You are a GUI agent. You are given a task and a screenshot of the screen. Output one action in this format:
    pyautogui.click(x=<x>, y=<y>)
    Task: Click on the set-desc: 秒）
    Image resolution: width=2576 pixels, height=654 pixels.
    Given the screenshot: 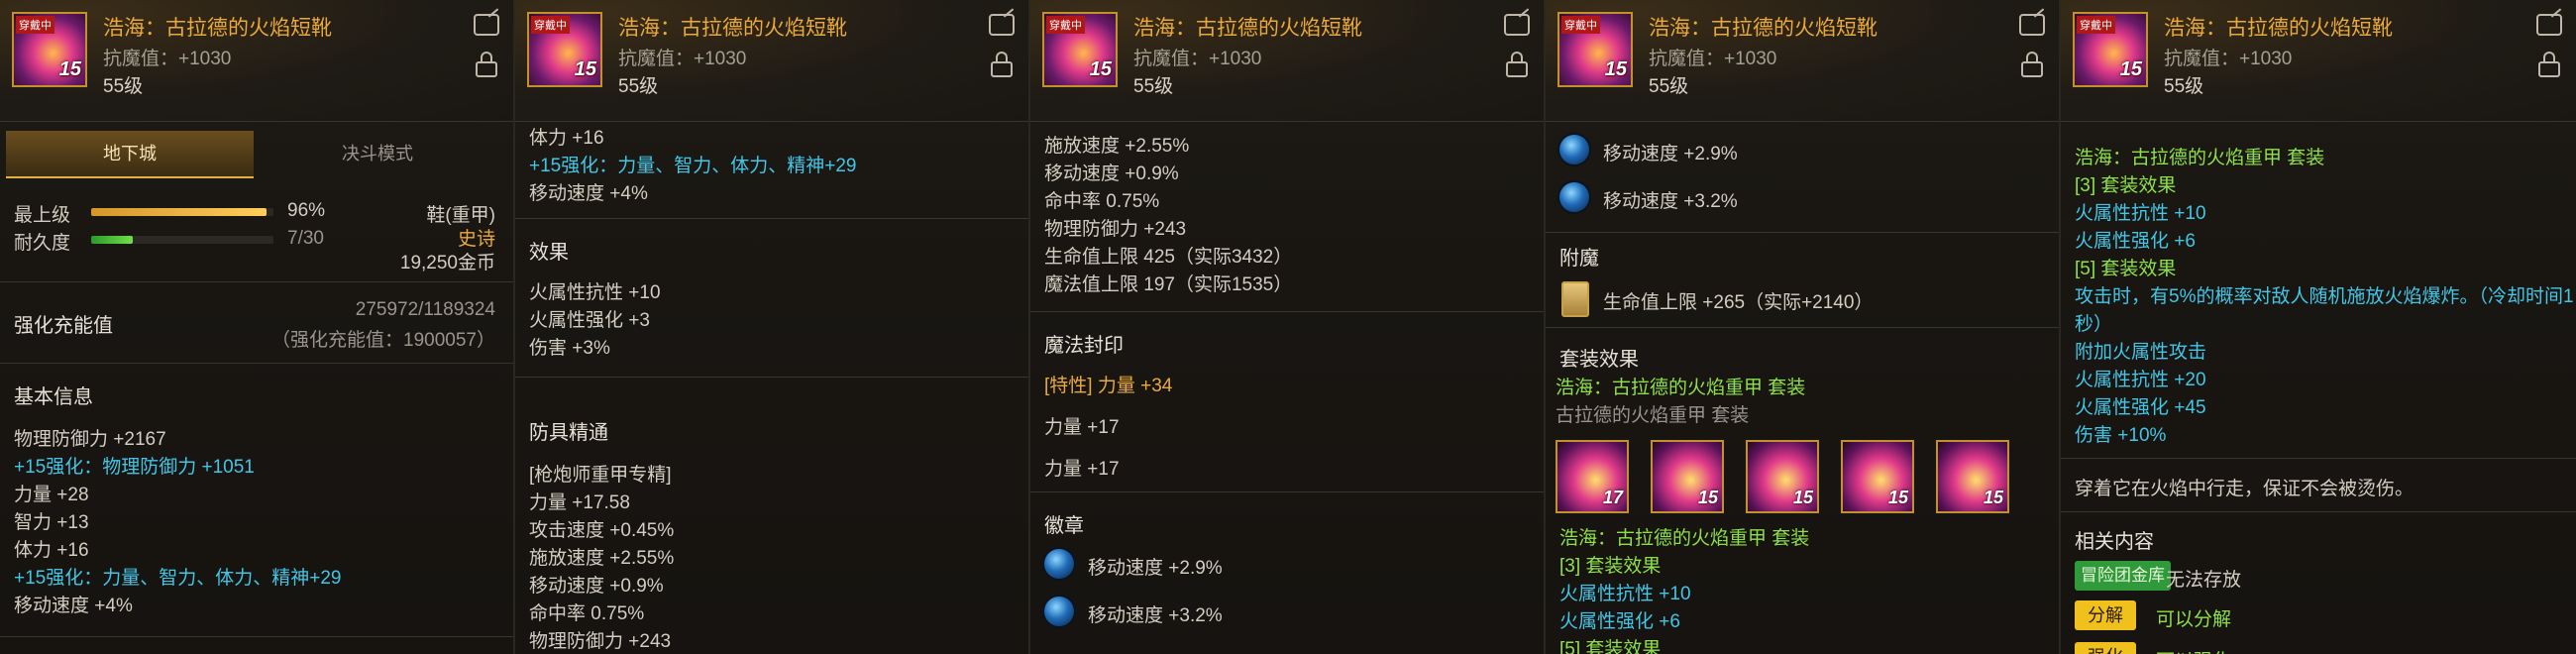 What is the action you would take?
    pyautogui.click(x=2094, y=324)
    